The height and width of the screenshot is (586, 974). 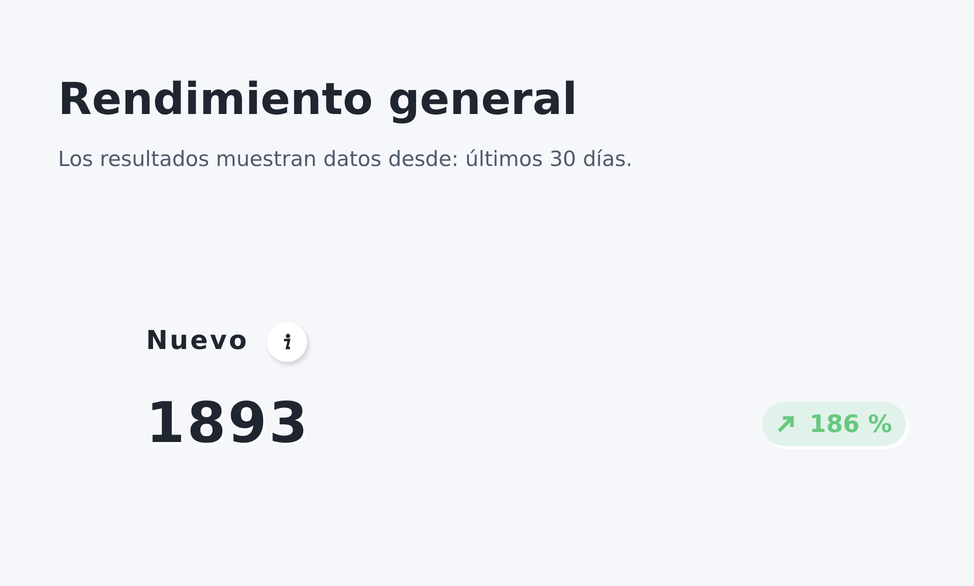 I want to click on subtitle: Los resultados muestran datos desde: últimos 30 días., so click(x=345, y=159).